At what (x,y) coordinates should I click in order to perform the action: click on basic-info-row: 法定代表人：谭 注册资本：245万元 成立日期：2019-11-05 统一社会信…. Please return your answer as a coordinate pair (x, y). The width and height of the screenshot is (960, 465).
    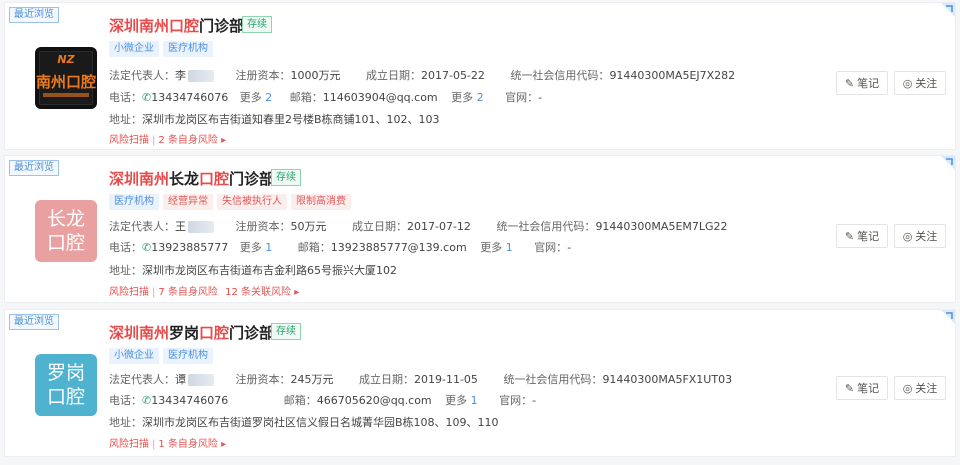
    Looking at the image, I should click on (420, 379).